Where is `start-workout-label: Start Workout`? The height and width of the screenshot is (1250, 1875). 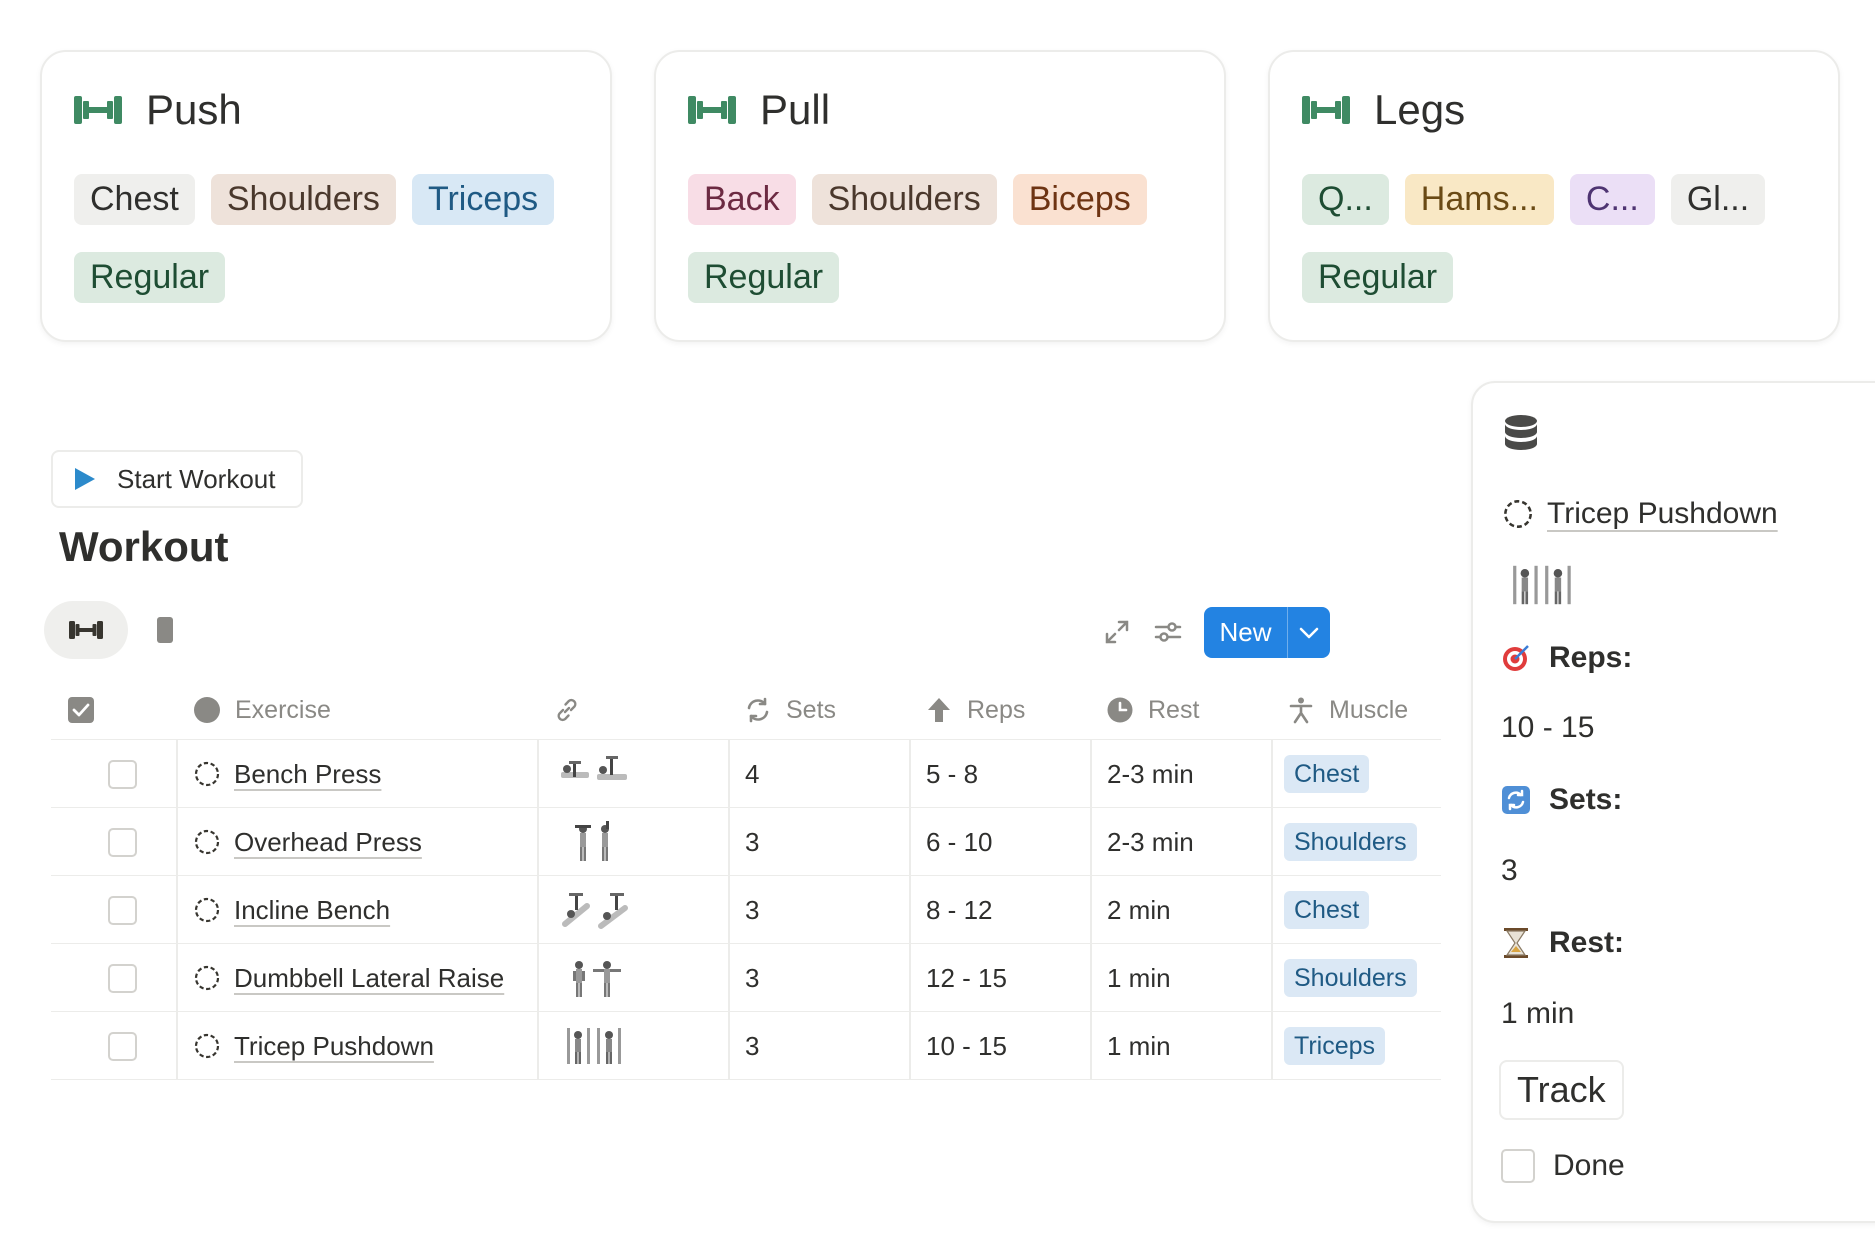 start-workout-label: Start Workout is located at coordinates (196, 478).